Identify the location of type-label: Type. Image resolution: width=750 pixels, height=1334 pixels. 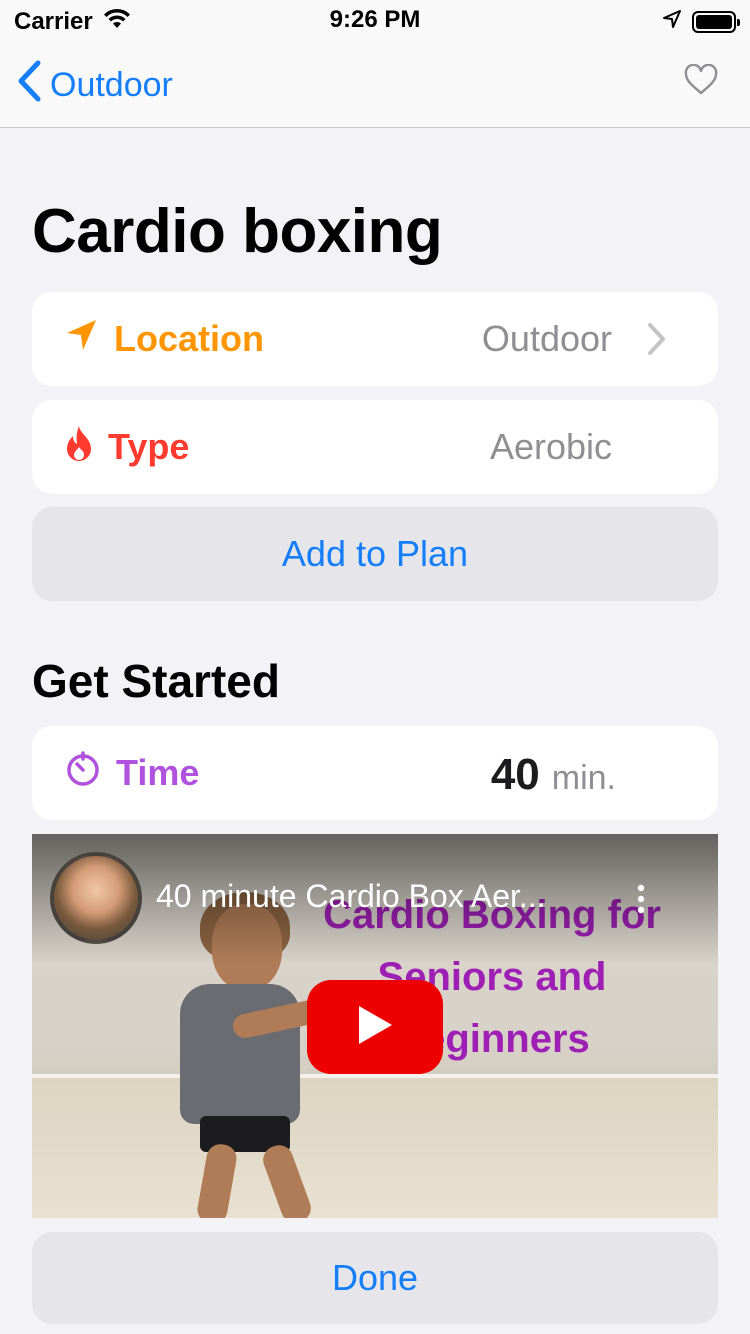
(149, 446).